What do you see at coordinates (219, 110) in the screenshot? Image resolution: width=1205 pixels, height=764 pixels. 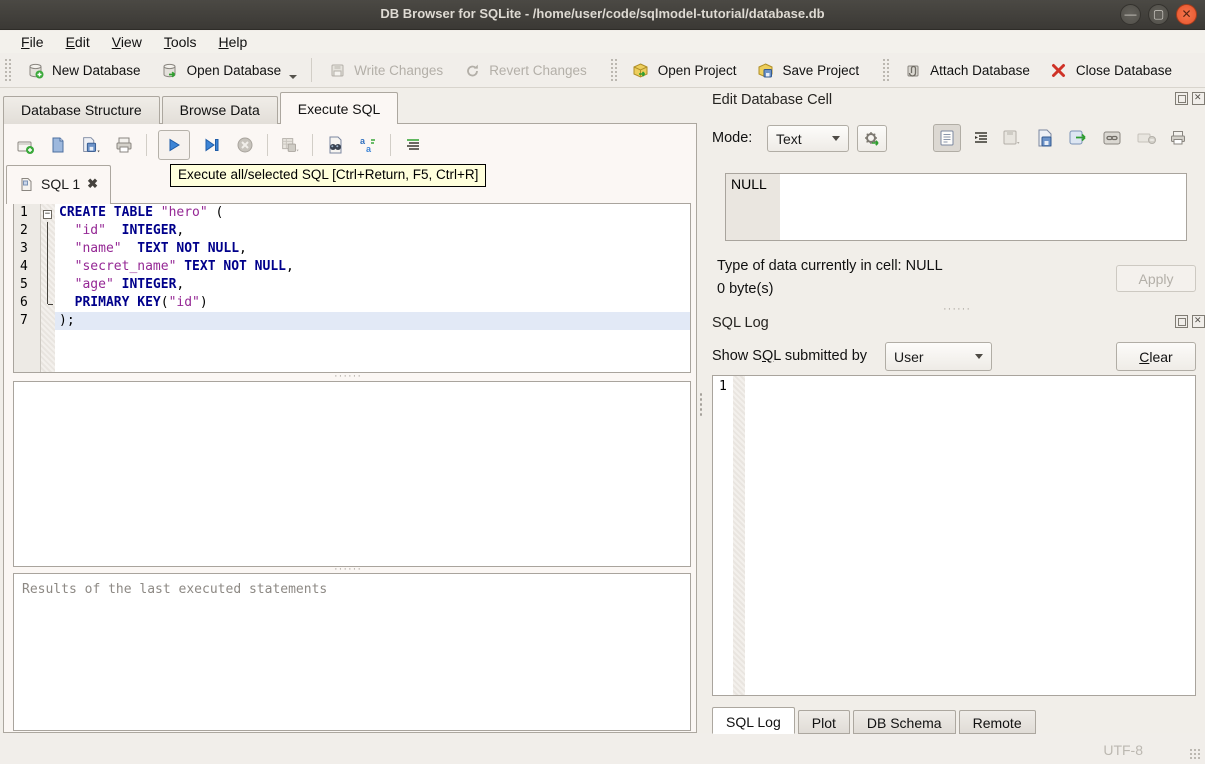 I see `tab-browse-data: Browse Data` at bounding box center [219, 110].